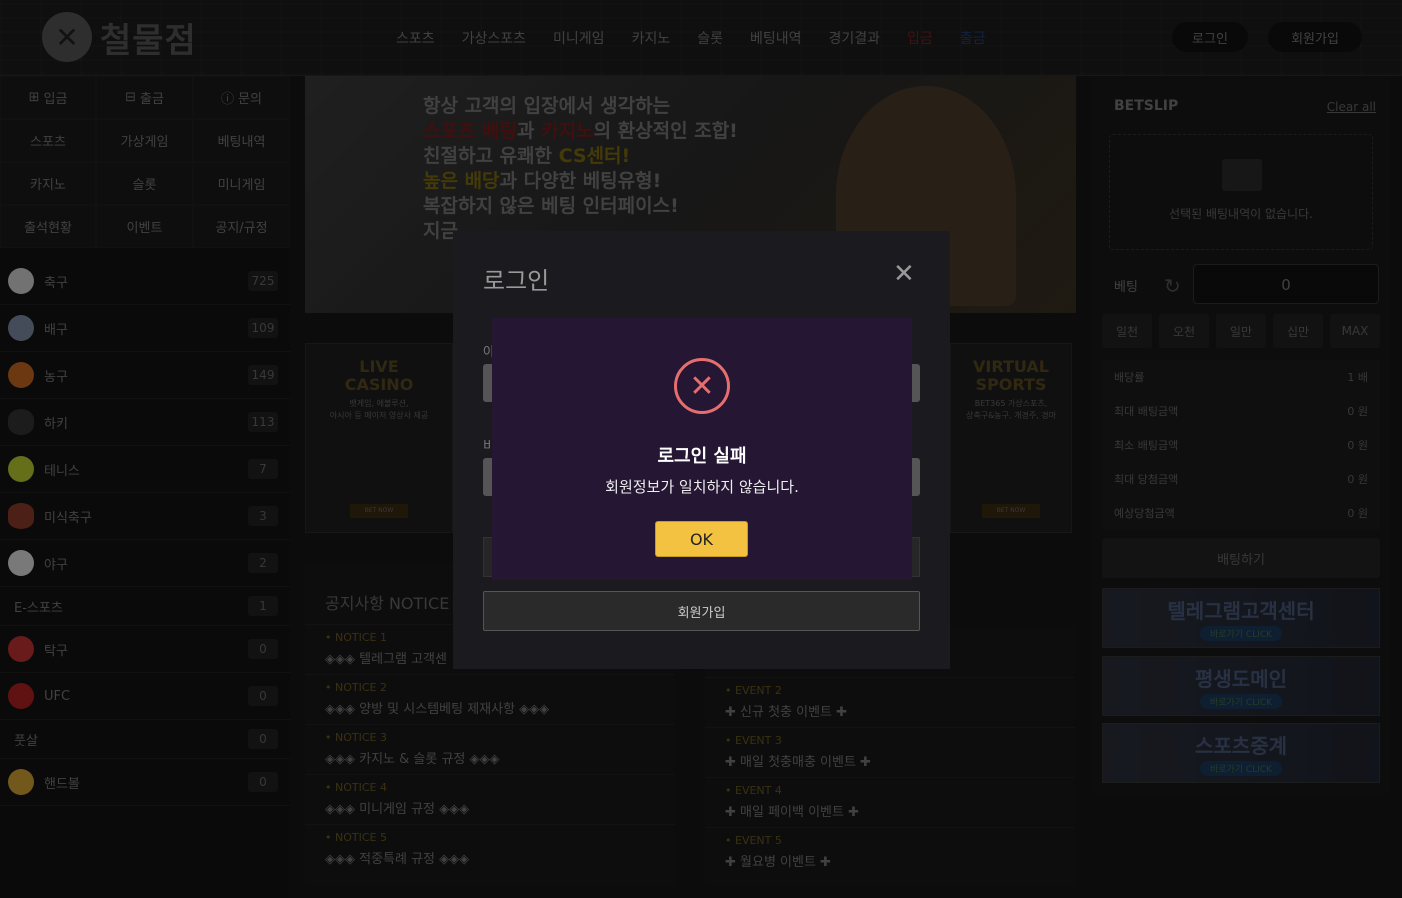  I want to click on close-icon: ✕, so click(904, 274).